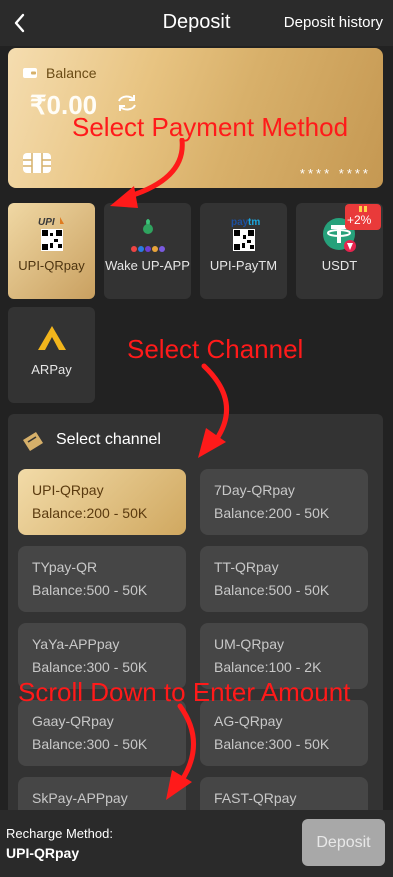  I want to click on channel-name: Gaay-QRpay, so click(73, 721).